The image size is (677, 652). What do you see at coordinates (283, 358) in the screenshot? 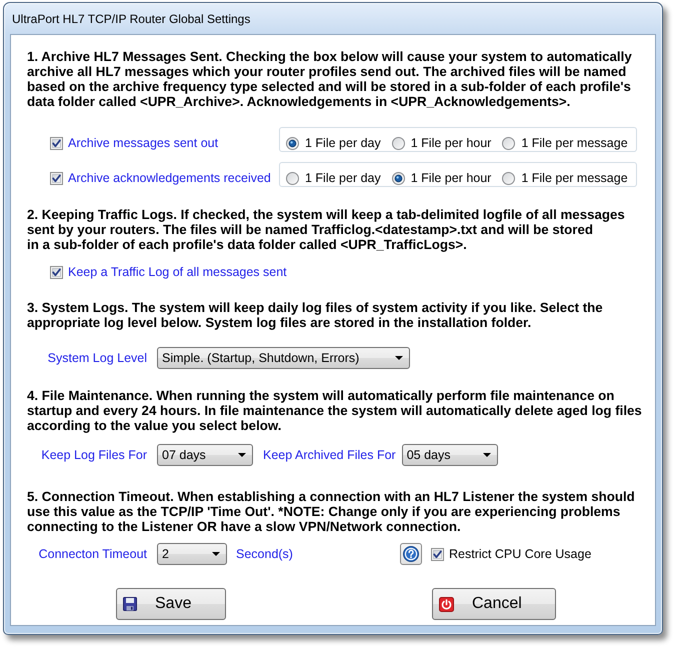
I see `dropdown: Simple. (Startup, Shutdown, Errors)` at bounding box center [283, 358].